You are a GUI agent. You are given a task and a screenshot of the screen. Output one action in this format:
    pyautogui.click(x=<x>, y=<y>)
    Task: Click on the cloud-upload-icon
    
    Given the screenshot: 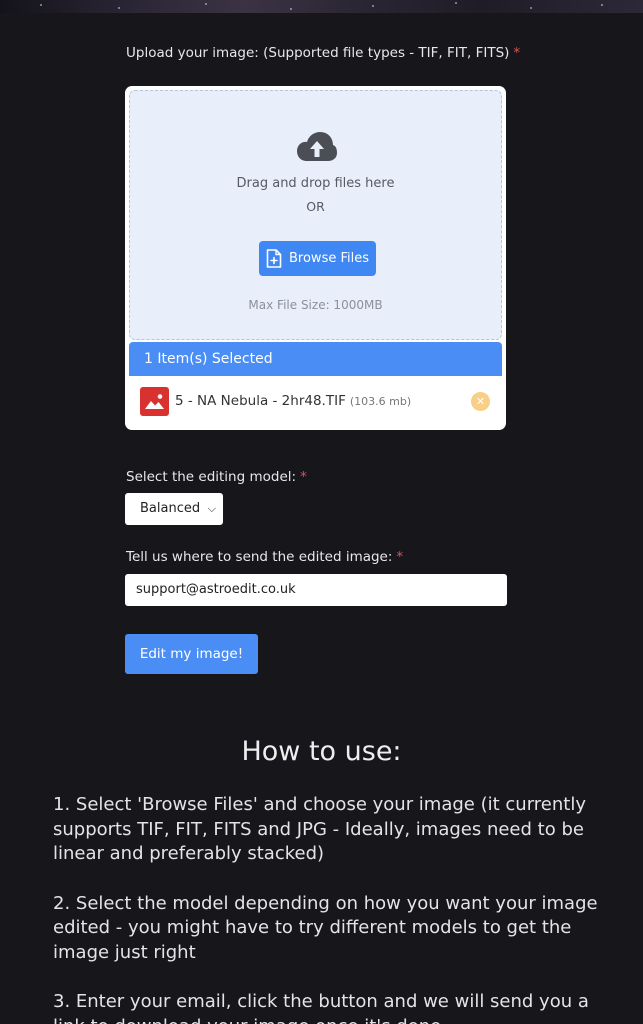 What is the action you would take?
    pyautogui.click(x=317, y=146)
    